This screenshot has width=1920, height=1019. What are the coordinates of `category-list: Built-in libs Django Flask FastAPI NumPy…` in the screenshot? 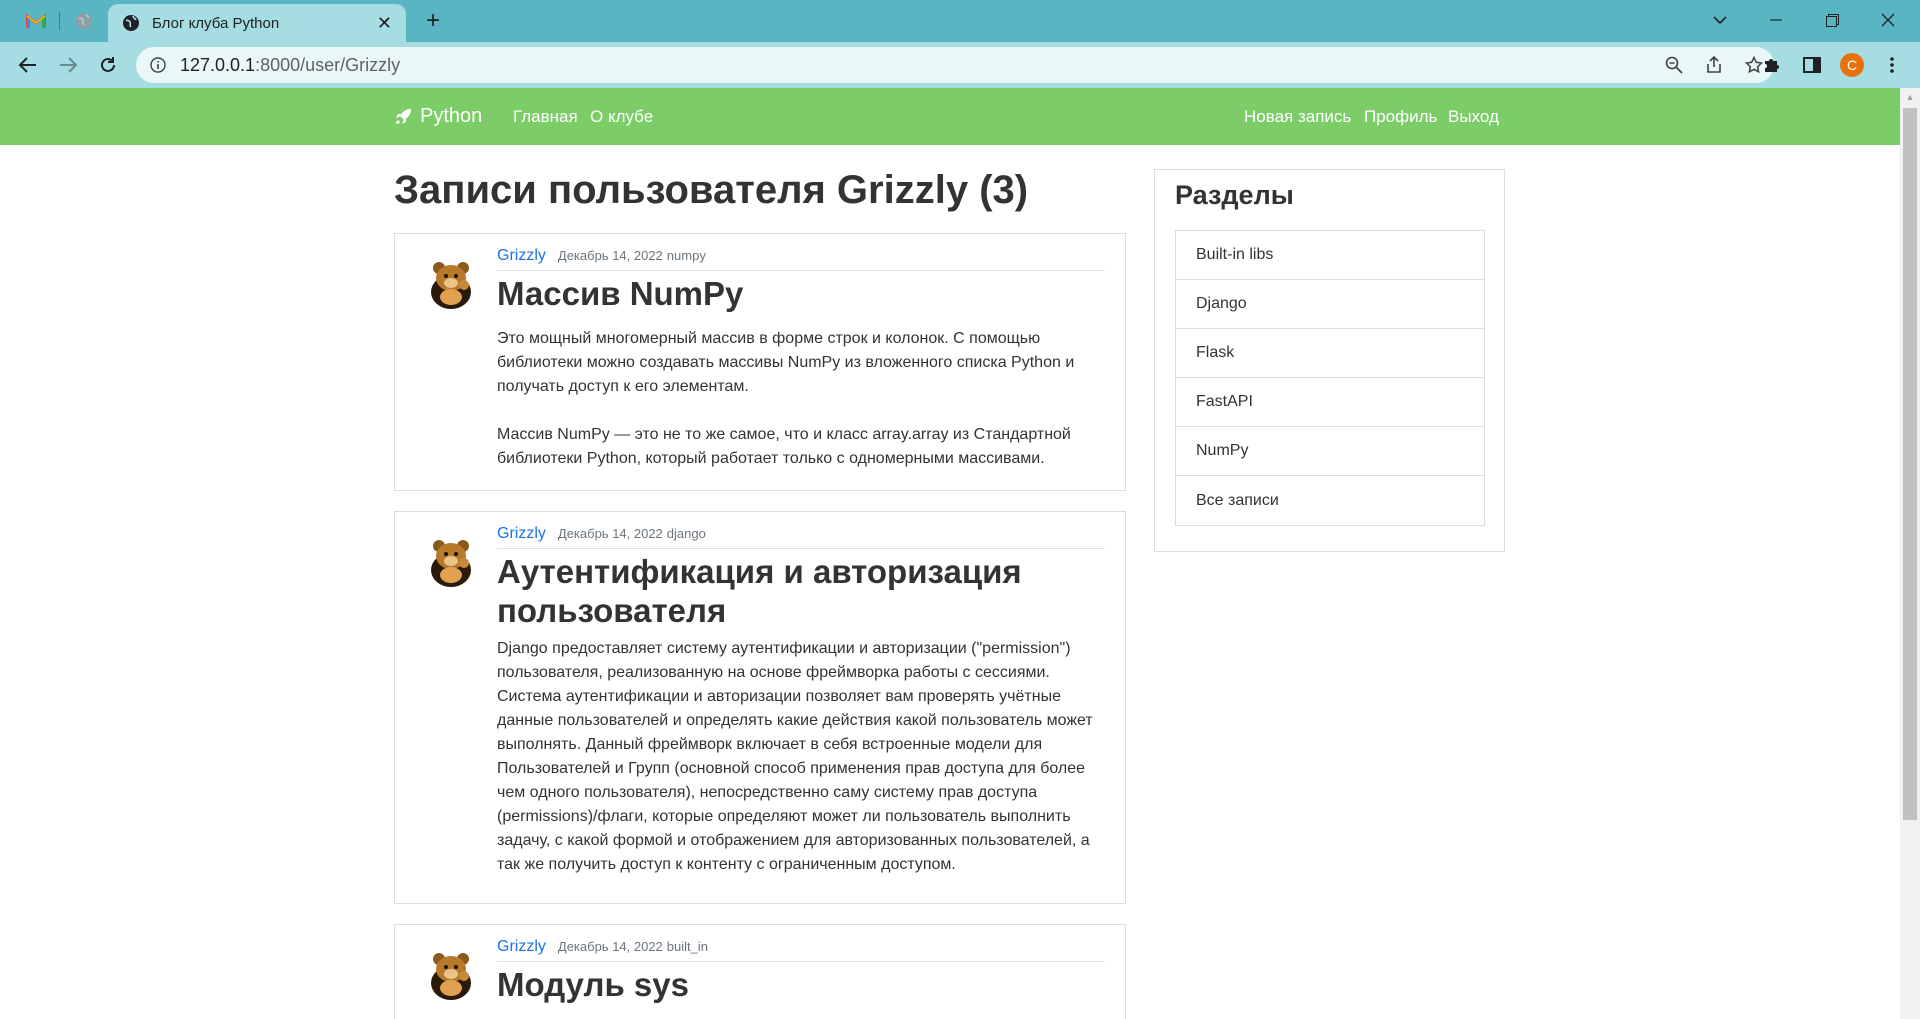 It's located at (1330, 378).